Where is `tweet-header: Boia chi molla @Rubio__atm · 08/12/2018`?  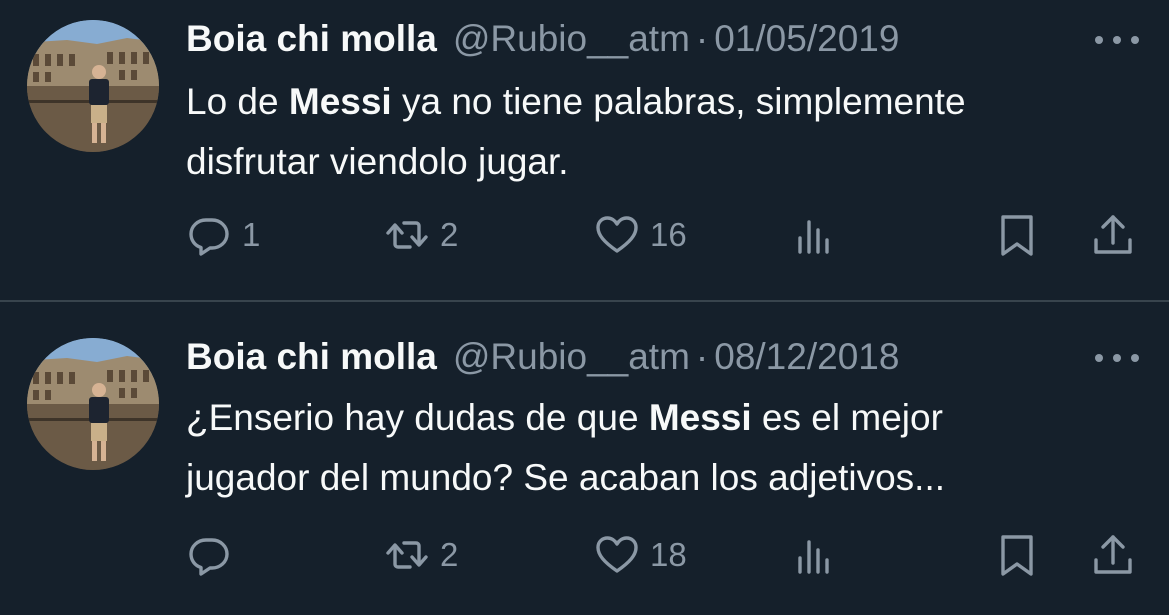 tweet-header: Boia chi molla @Rubio__atm · 08/12/2018 is located at coordinates (542, 358).